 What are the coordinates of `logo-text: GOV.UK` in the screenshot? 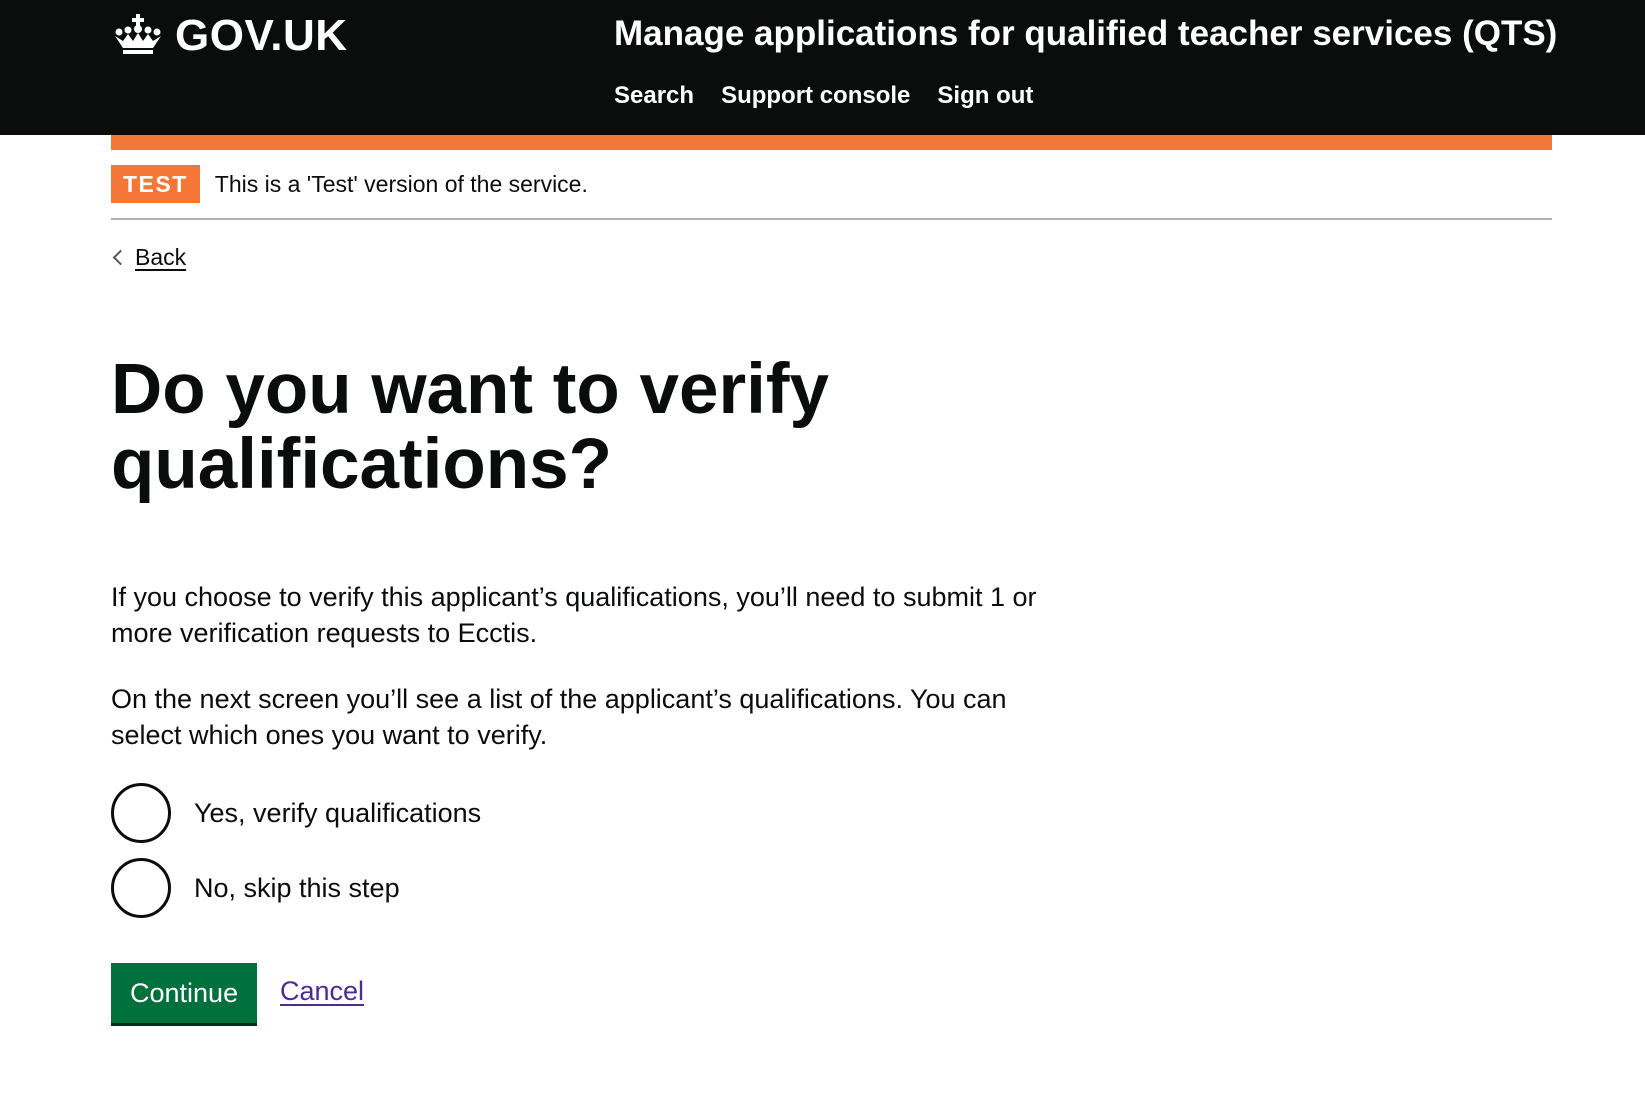 It's located at (261, 35).